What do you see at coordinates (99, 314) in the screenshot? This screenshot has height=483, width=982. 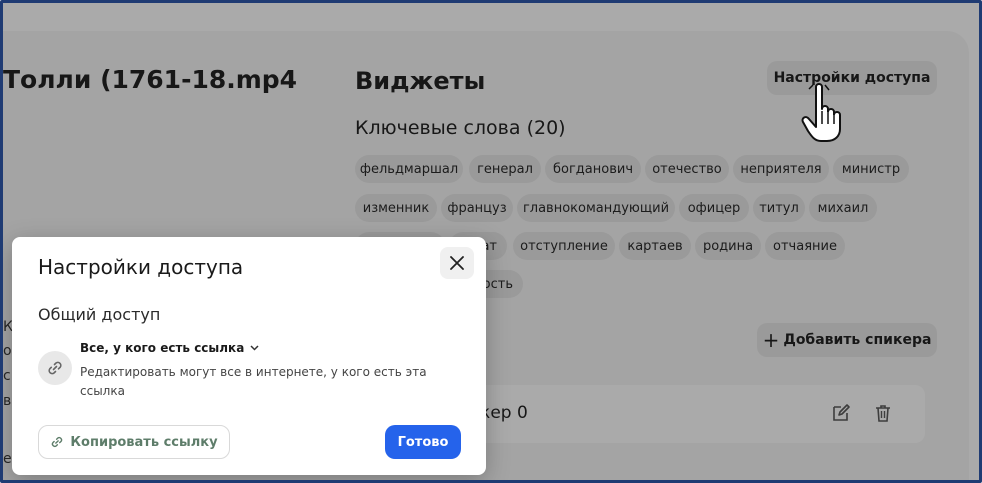 I see `general-access-title: Общий доступ` at bounding box center [99, 314].